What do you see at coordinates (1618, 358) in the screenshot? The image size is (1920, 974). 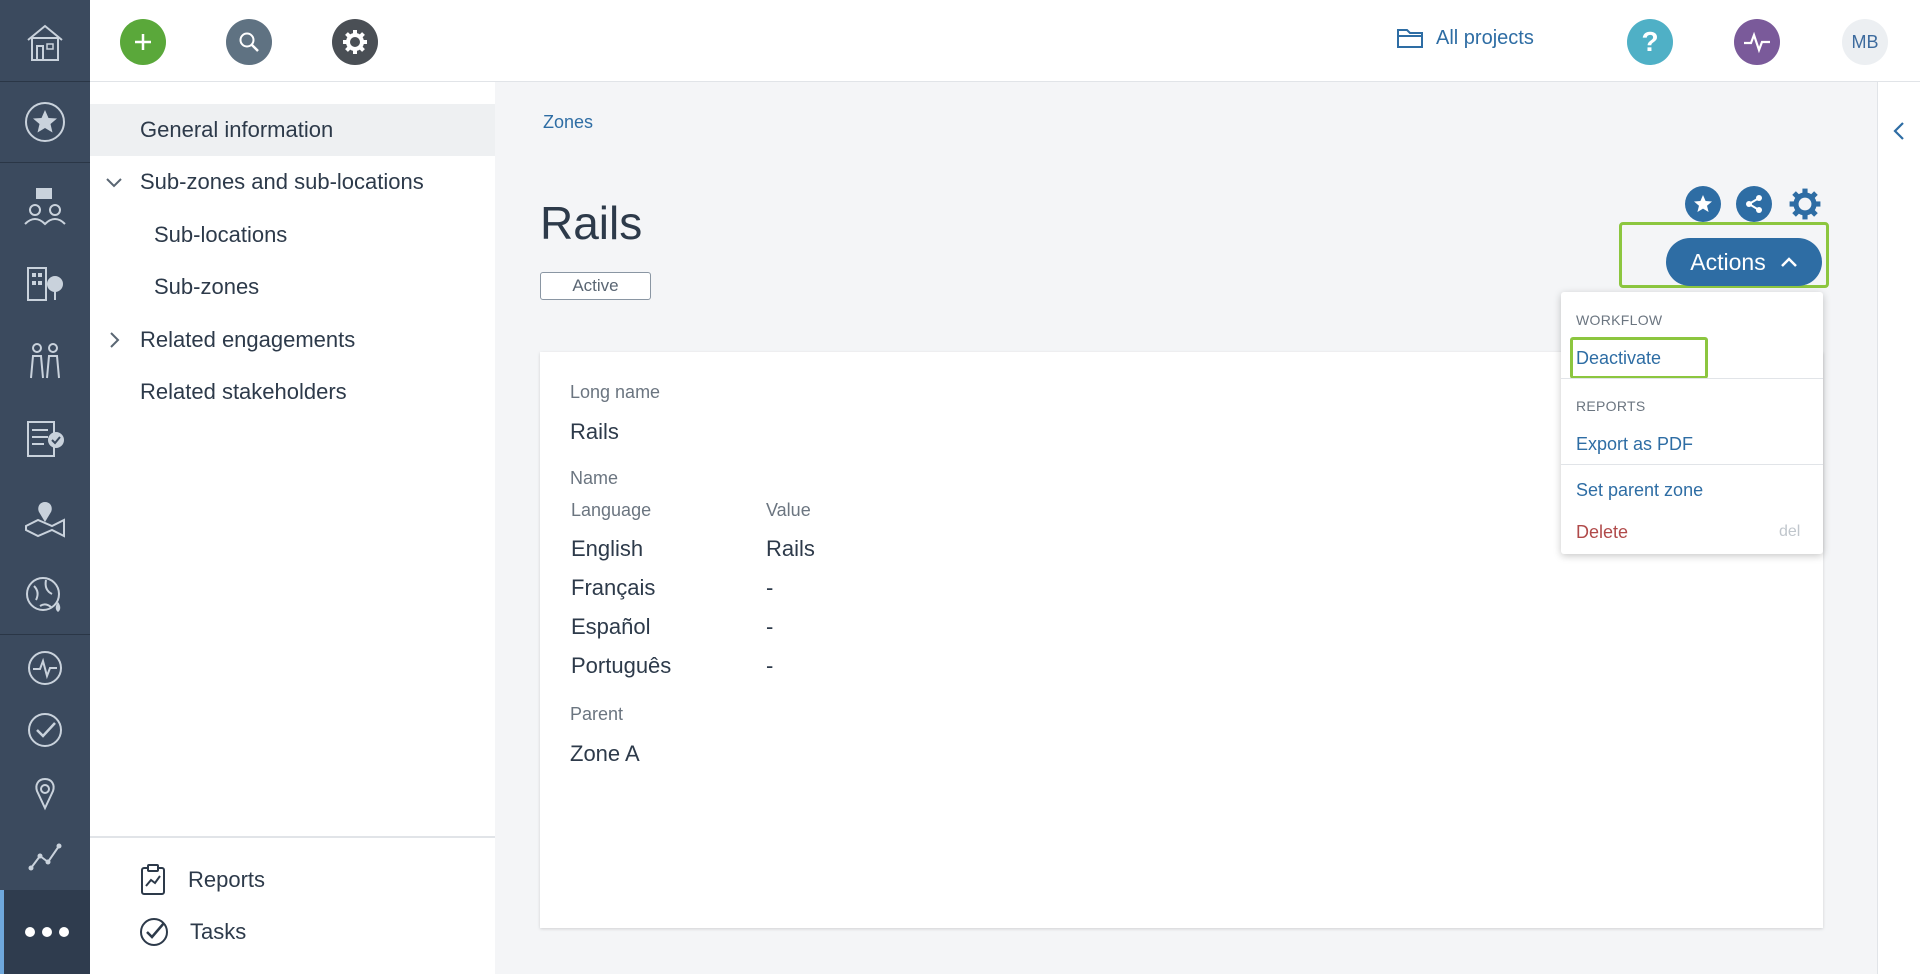 I see `deactivate-menu-item: Deactivate` at bounding box center [1618, 358].